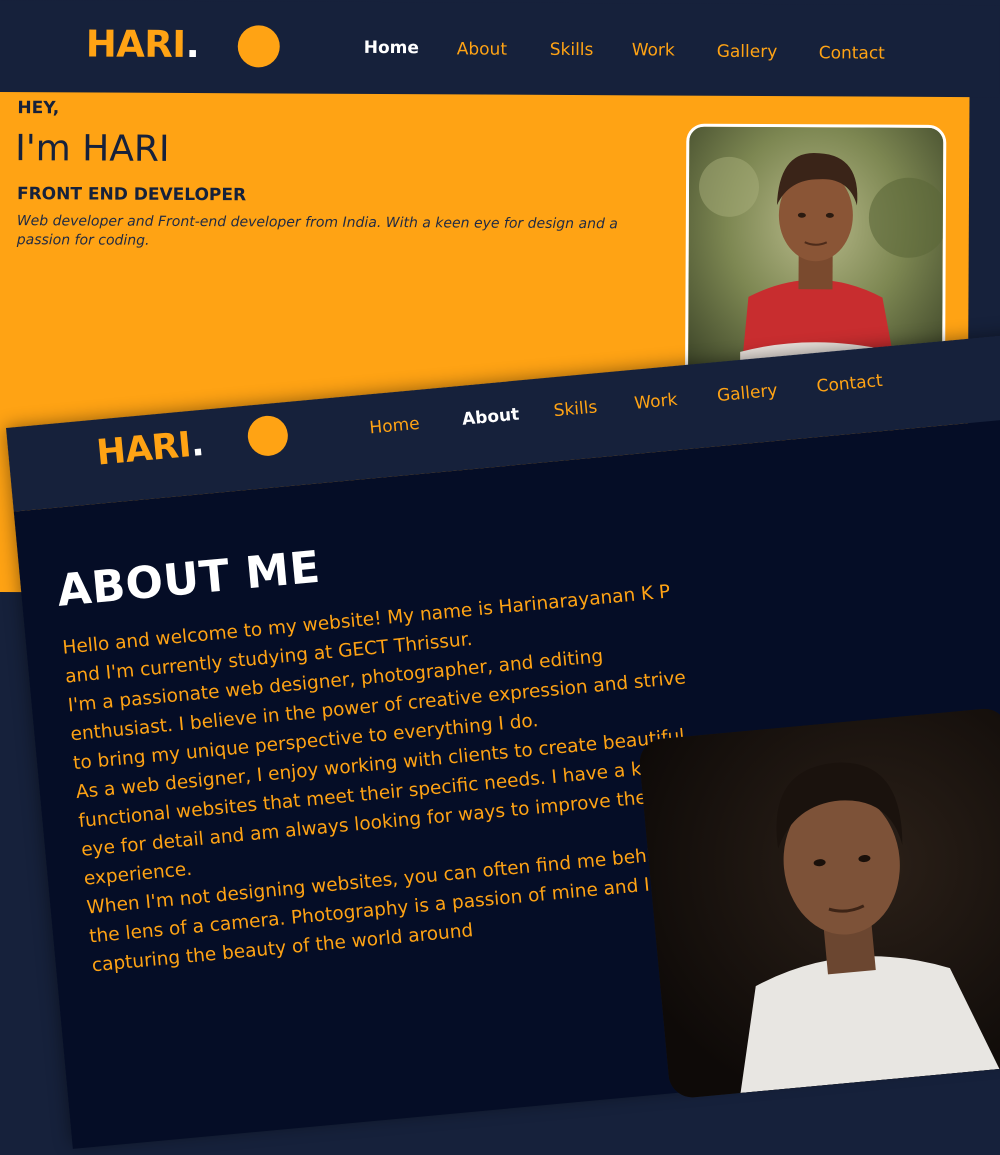 This screenshot has width=1000, height=1155. Describe the element at coordinates (188, 579) in the screenshot. I see `about-heading: ABOUT ME` at that location.